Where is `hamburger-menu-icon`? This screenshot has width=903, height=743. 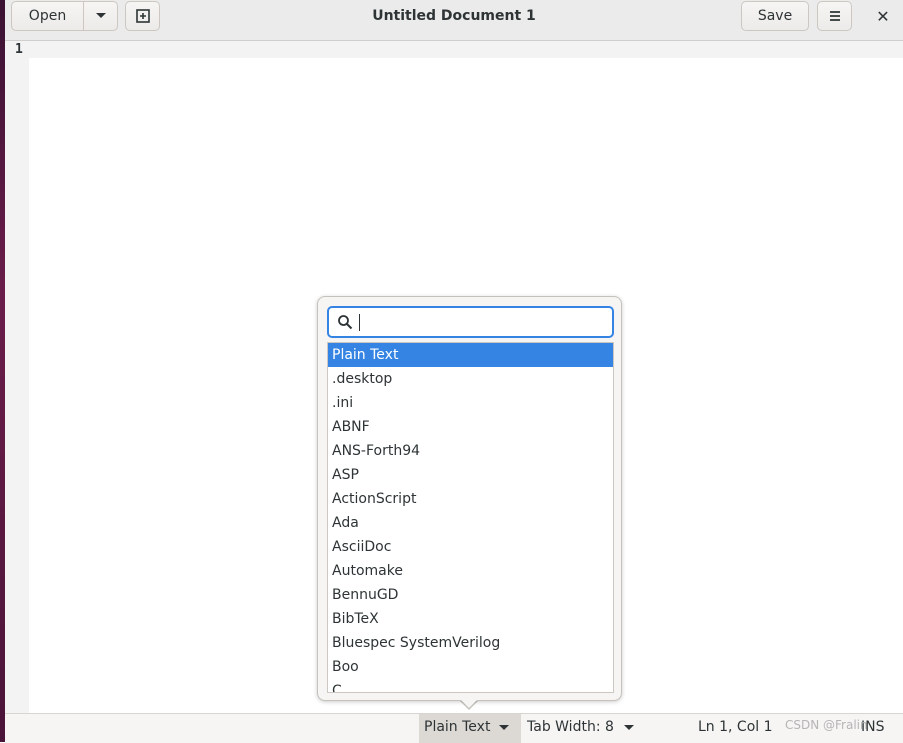 hamburger-menu-icon is located at coordinates (834, 16).